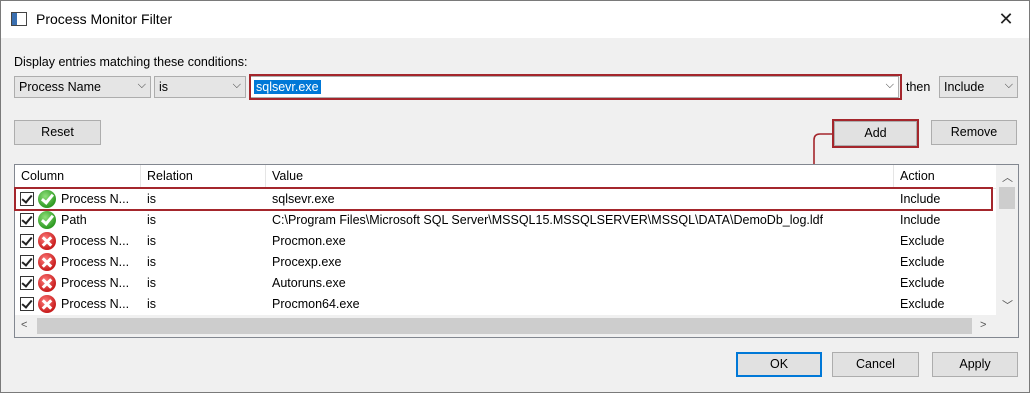 This screenshot has width=1030, height=393. Describe the element at coordinates (74, 220) in the screenshot. I see `row-column: Path` at that location.